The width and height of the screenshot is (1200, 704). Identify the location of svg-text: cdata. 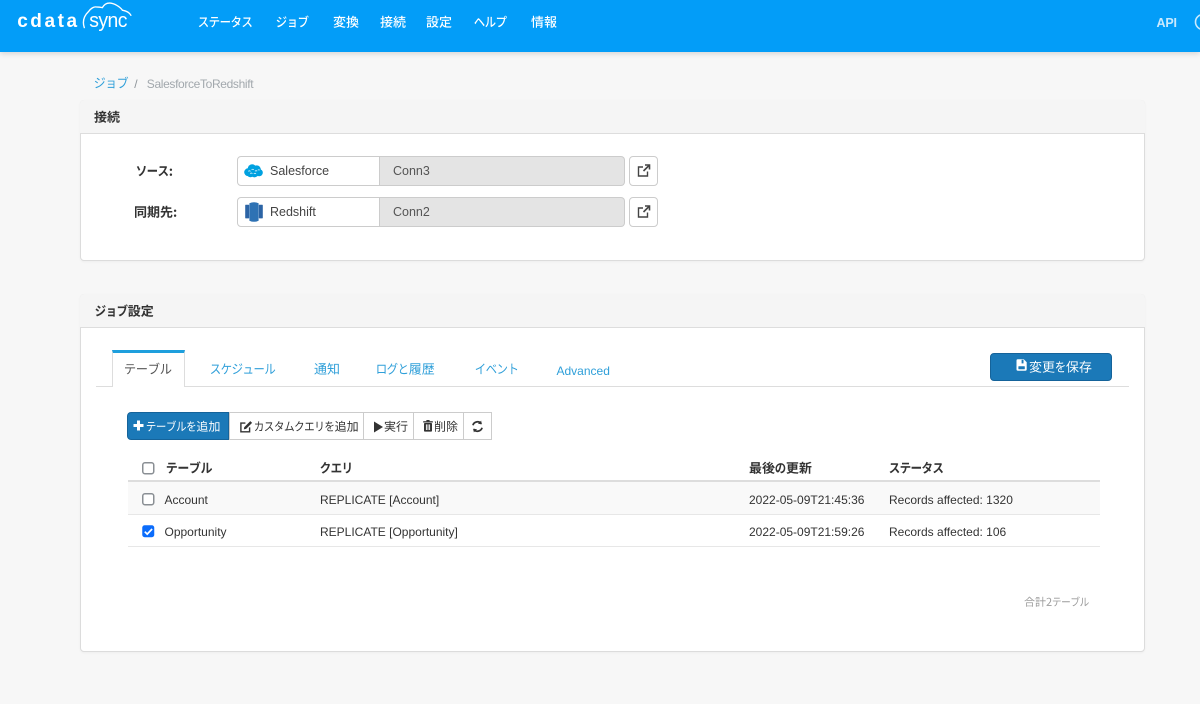
(48, 21).